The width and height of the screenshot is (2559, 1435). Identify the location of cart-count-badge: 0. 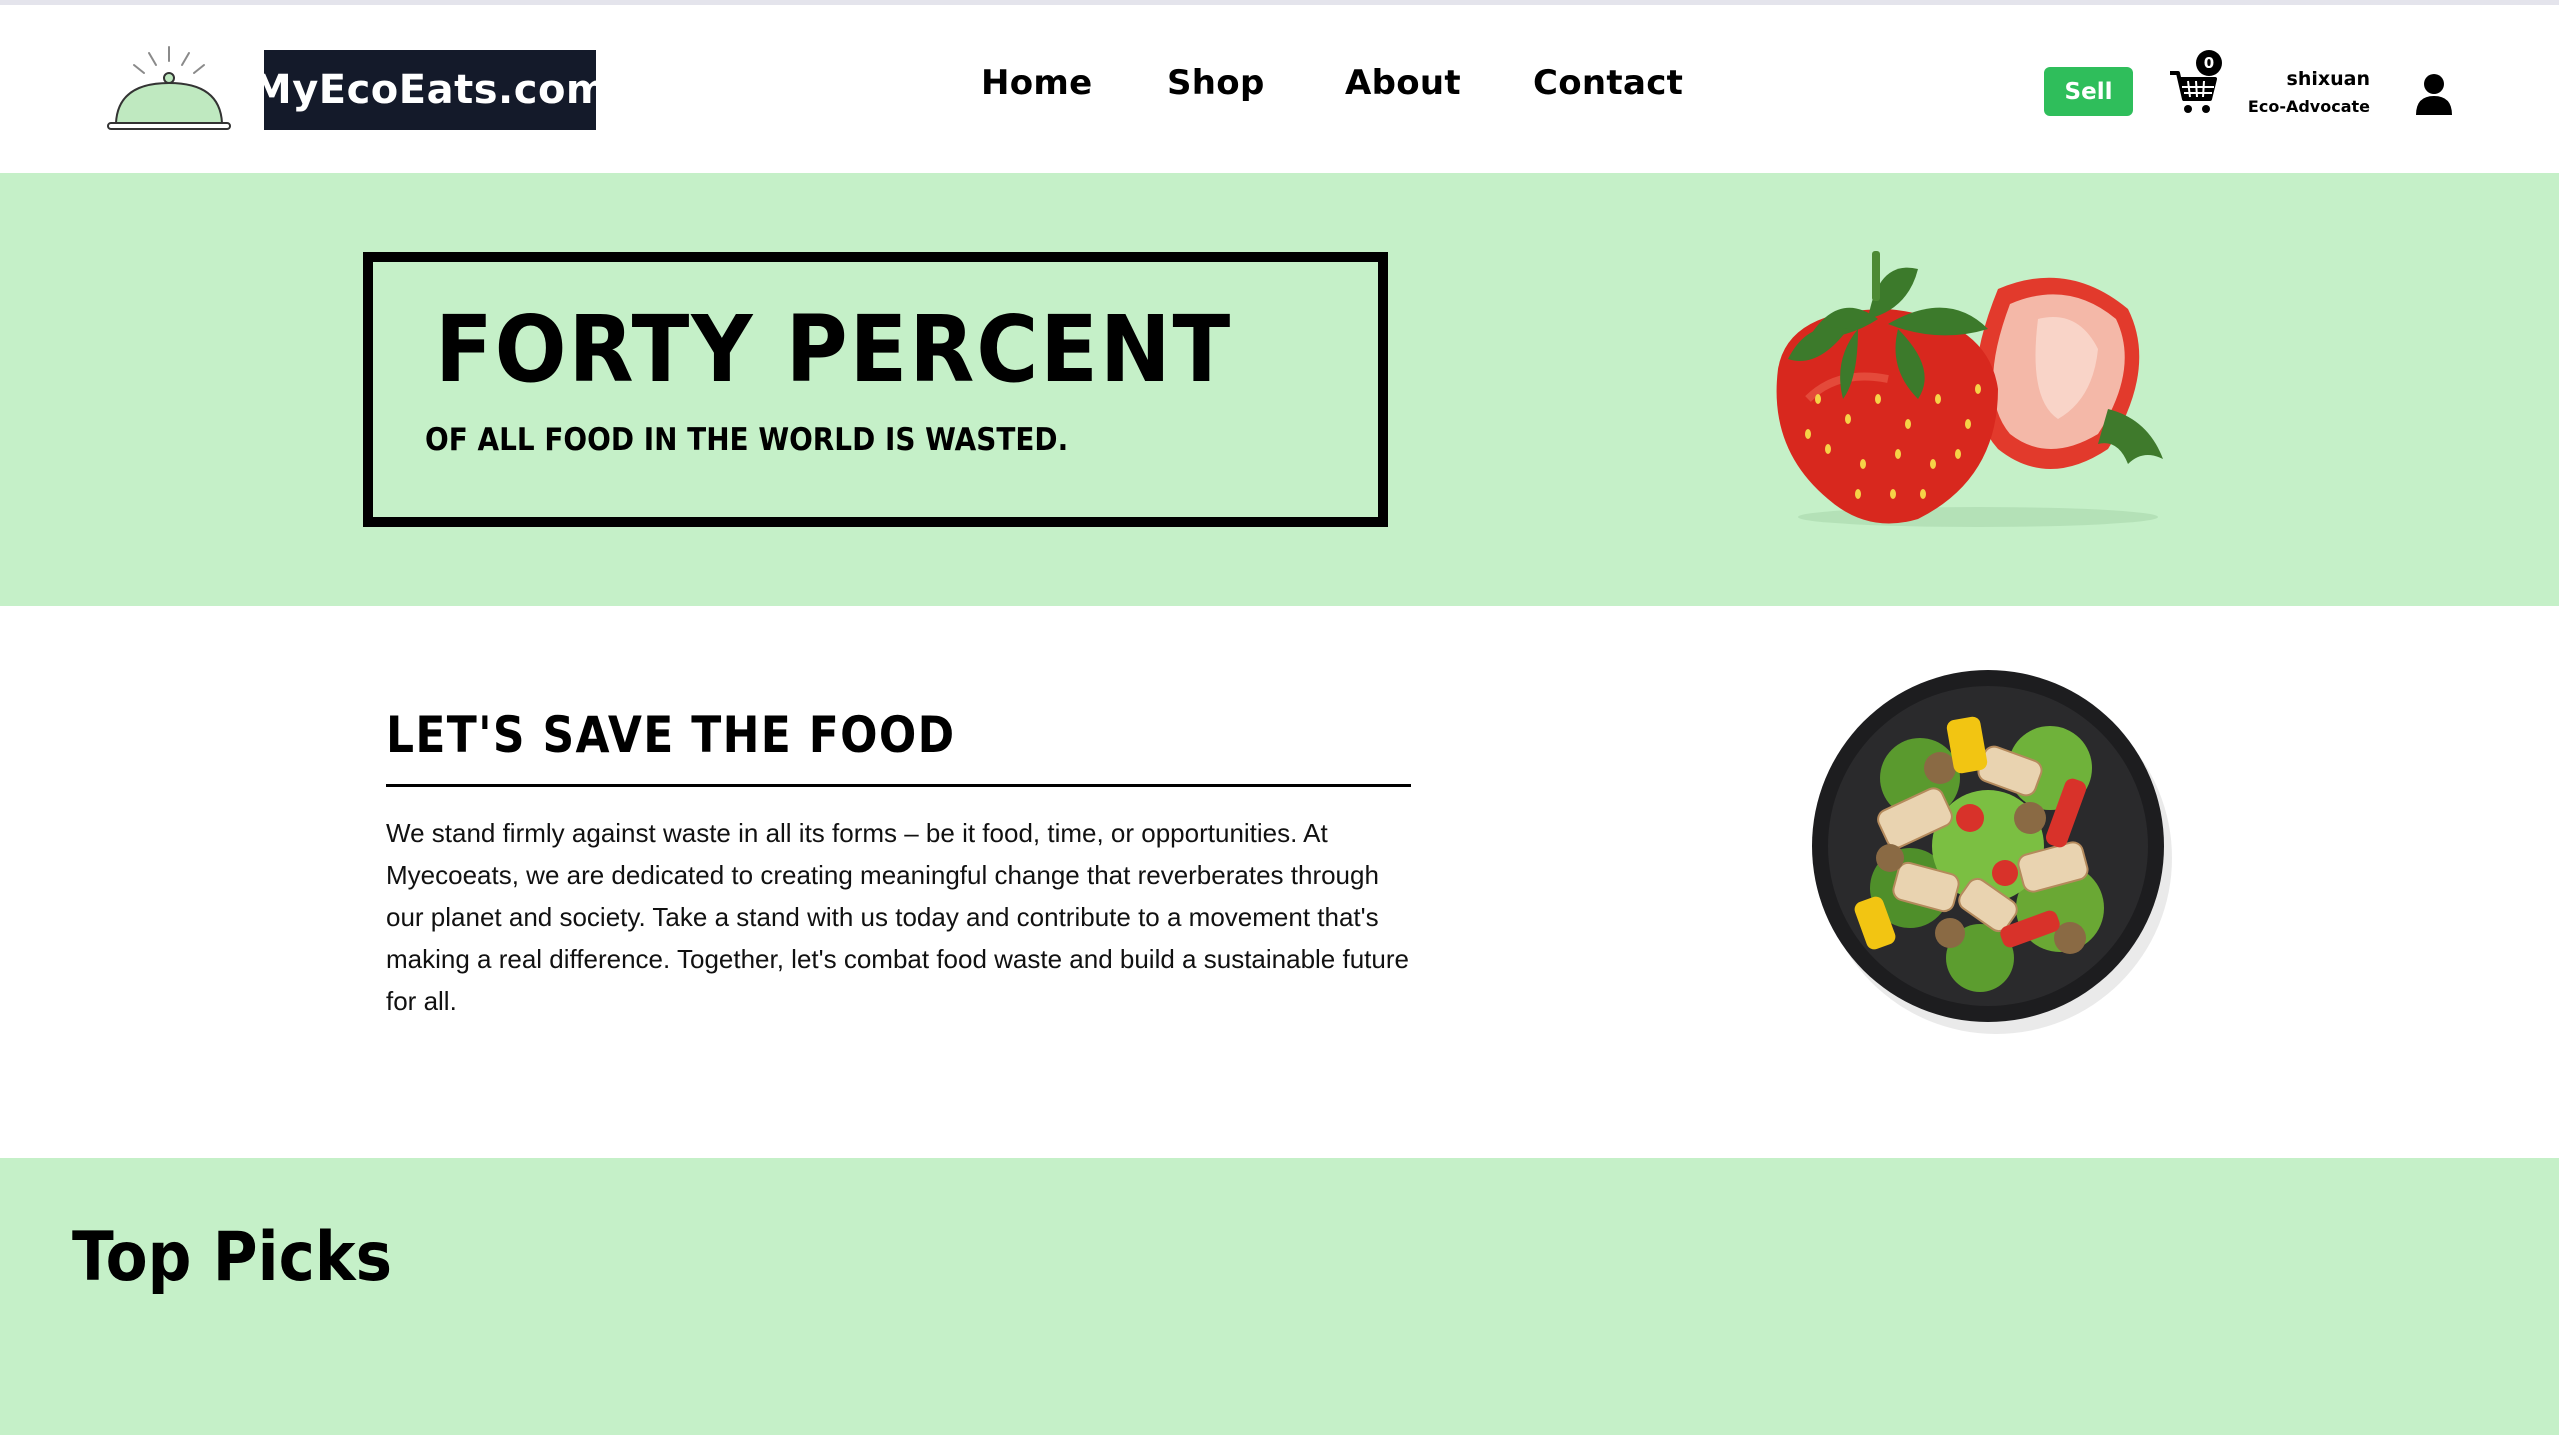
(2209, 63).